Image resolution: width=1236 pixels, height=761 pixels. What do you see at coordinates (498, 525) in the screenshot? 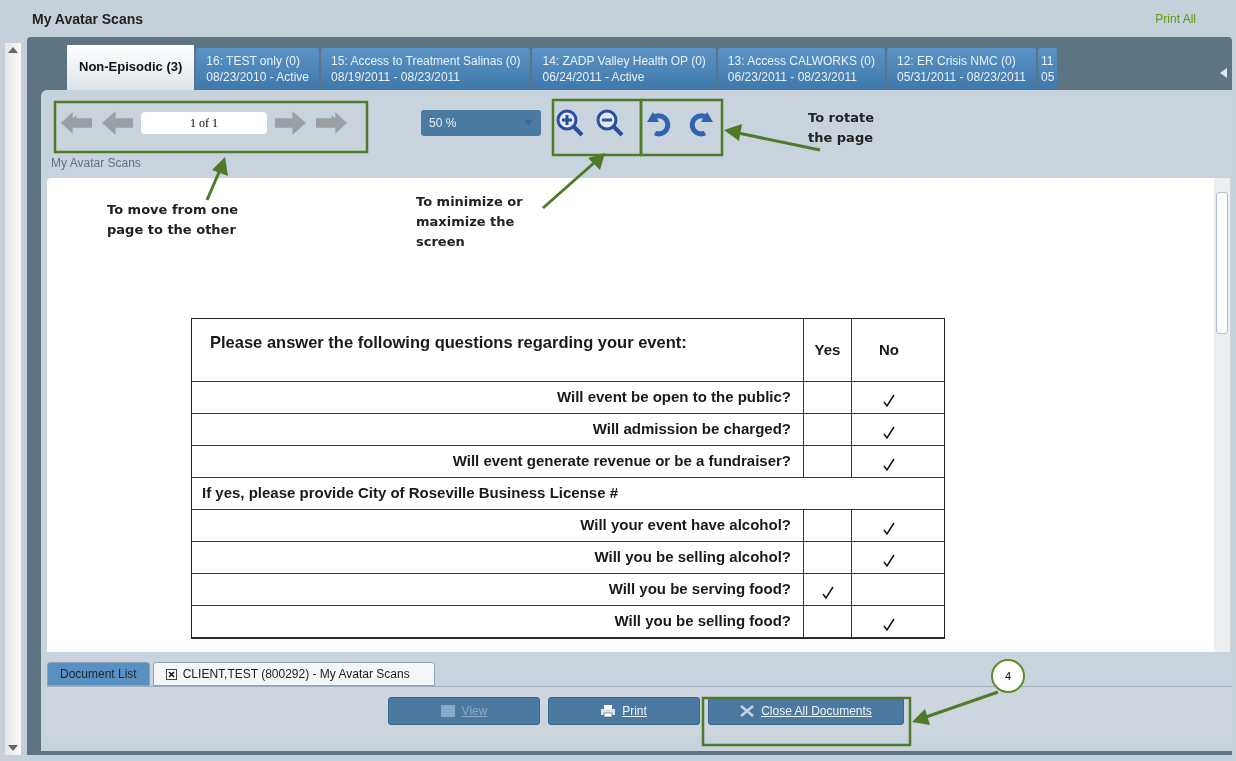
I see `form-question: Will your event have alcohol?` at bounding box center [498, 525].